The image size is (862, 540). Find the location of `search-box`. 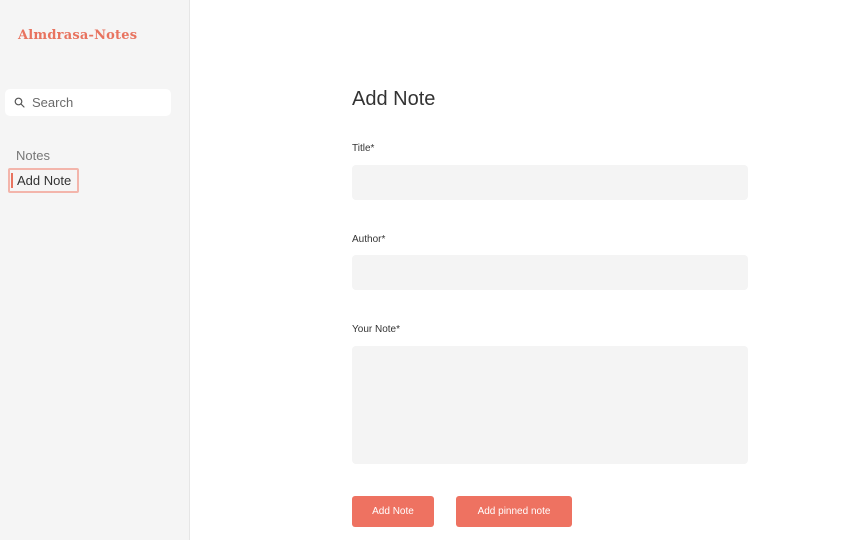

search-box is located at coordinates (88, 102).